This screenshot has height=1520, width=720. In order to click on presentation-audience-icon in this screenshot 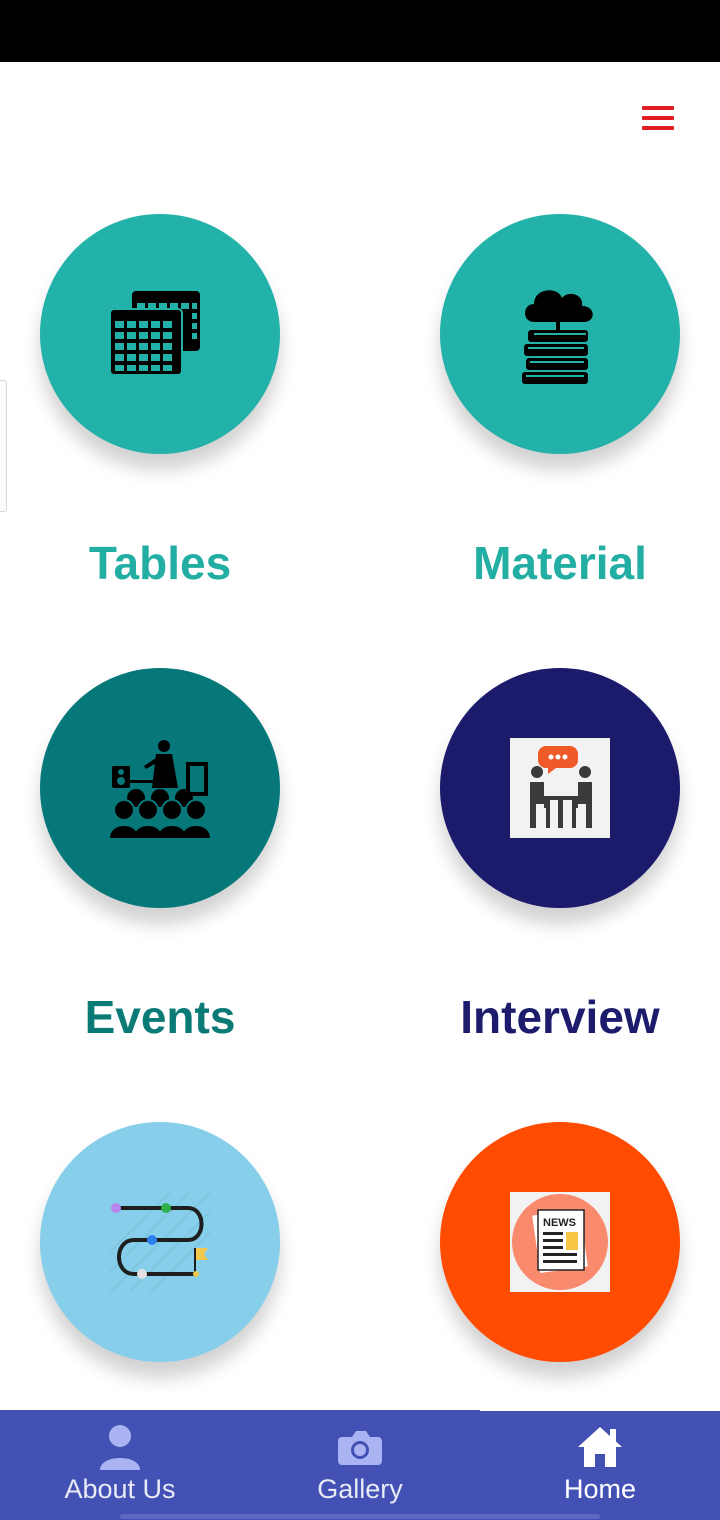, I will do `click(160, 789)`.